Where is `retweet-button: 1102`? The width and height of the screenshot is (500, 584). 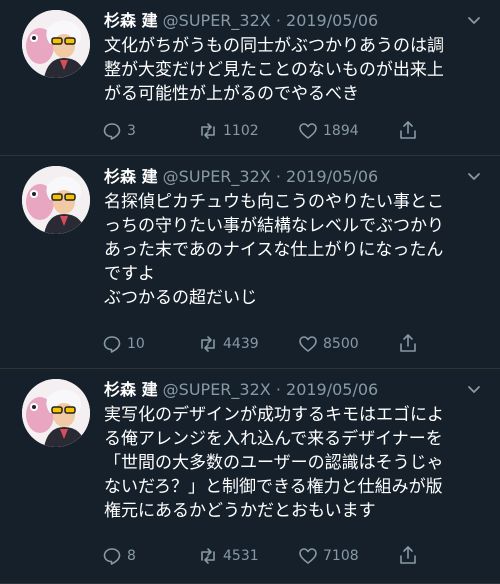 retweet-button: 1102 is located at coordinates (228, 131).